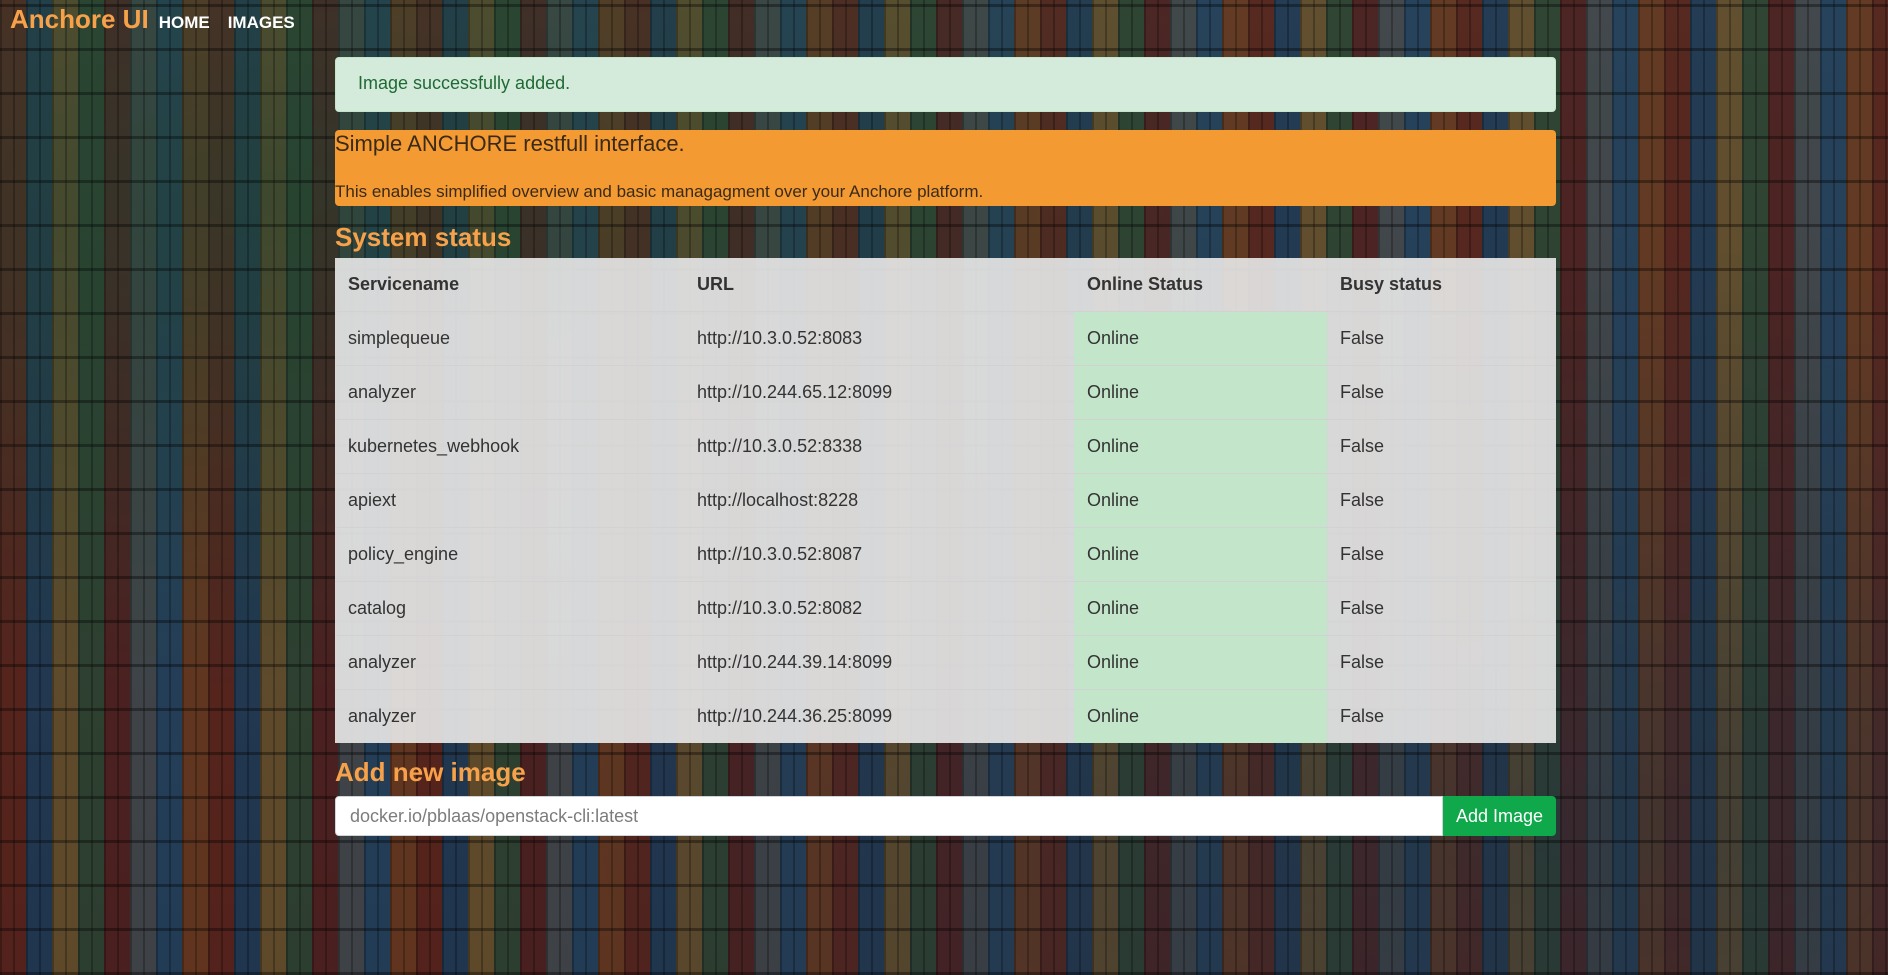 The width and height of the screenshot is (1888, 975). I want to click on column-header-servicename: Servicename, so click(404, 284).